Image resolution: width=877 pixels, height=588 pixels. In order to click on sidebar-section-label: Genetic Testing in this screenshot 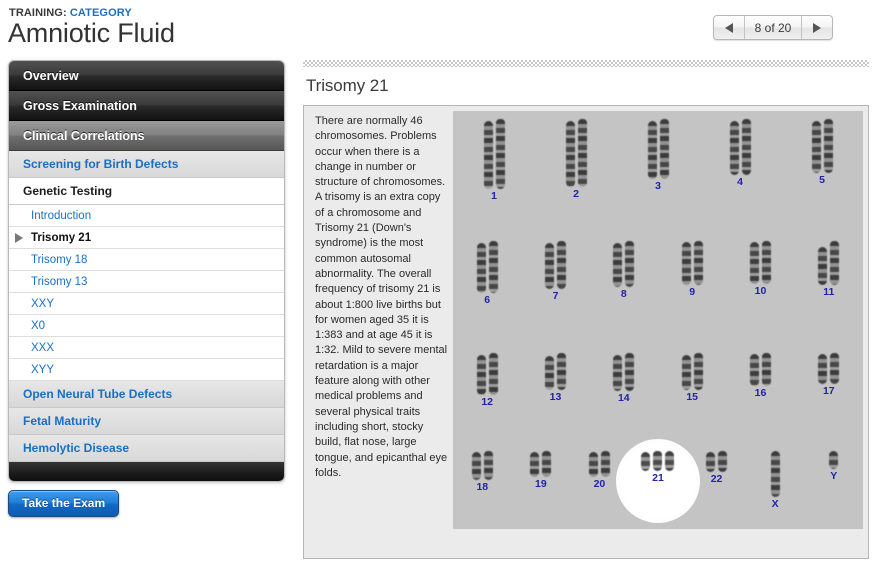, I will do `click(68, 191)`.